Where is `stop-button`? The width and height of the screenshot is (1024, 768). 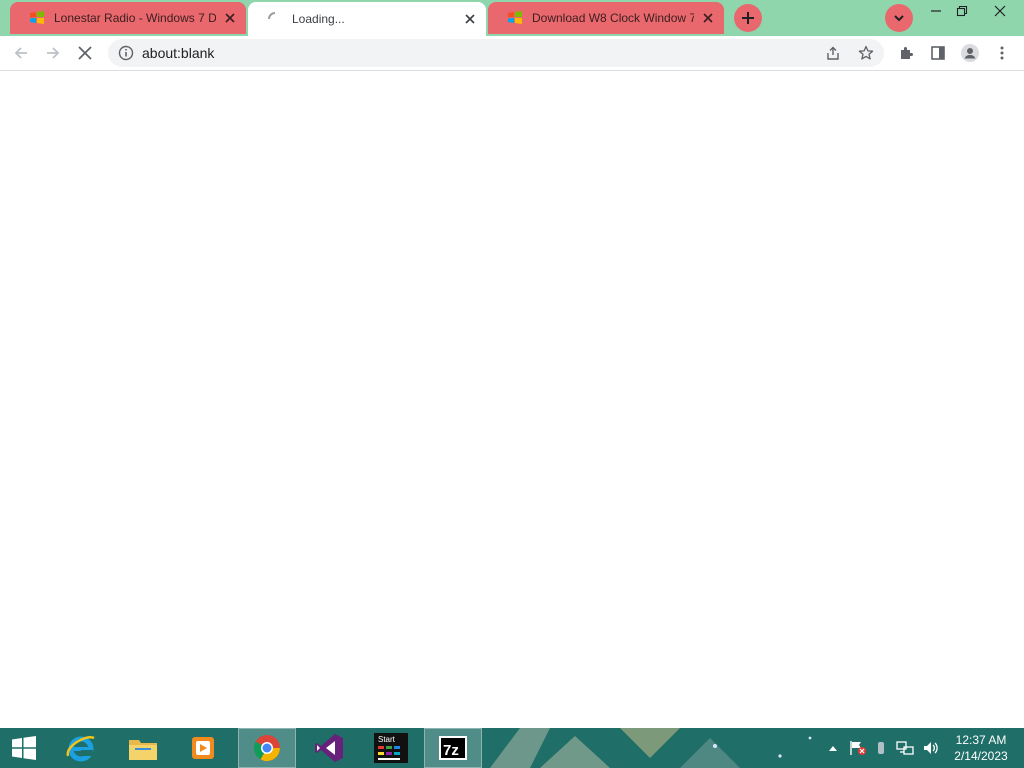
stop-button is located at coordinates (85, 53).